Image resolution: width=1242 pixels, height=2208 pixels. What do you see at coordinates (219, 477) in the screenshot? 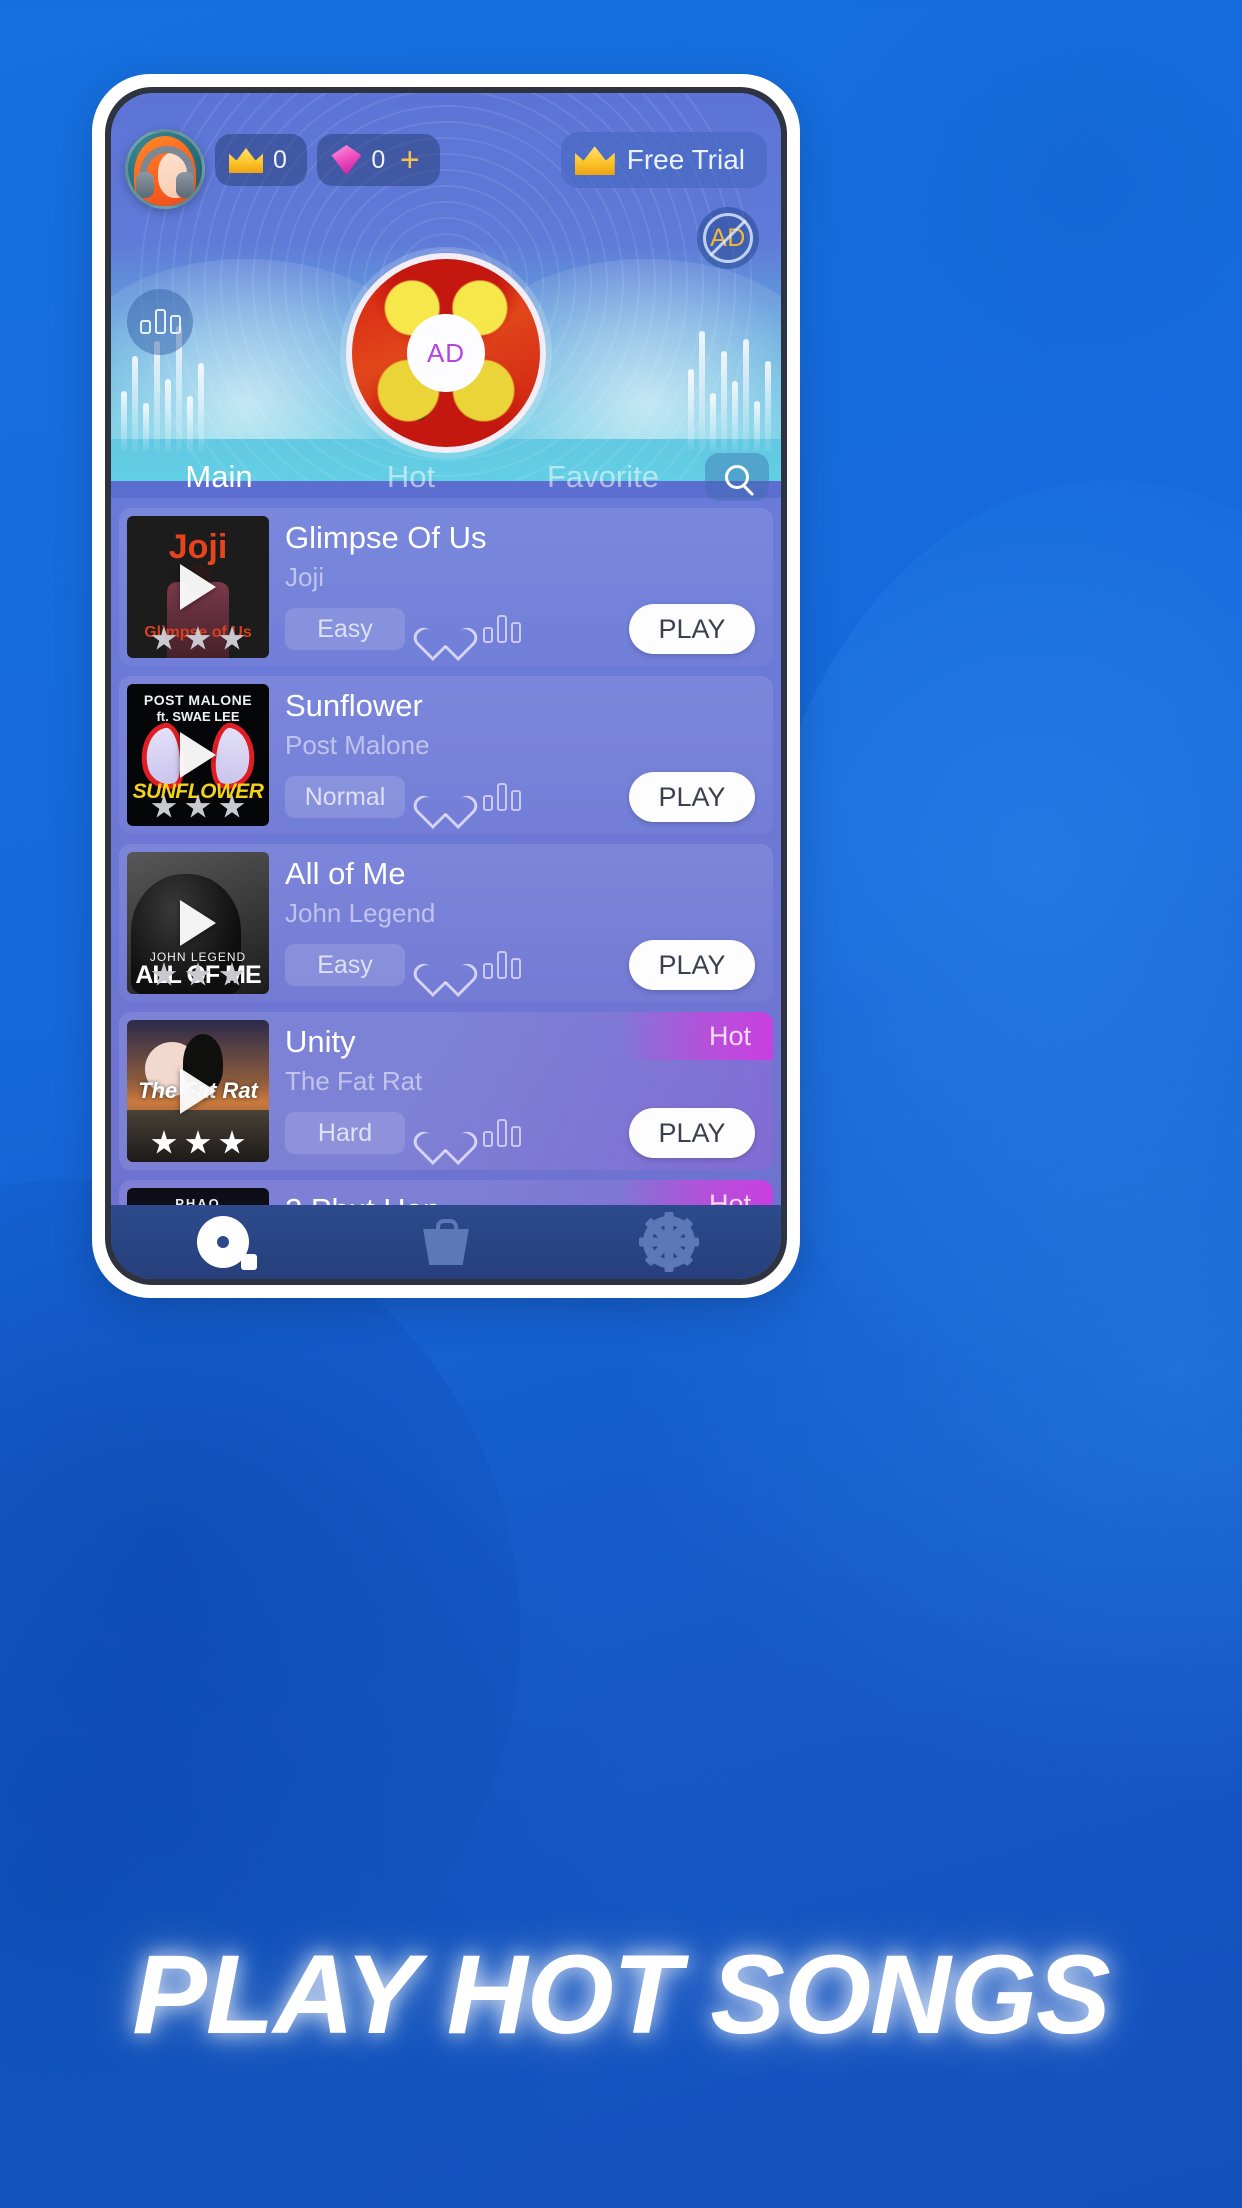
I see `tab-main: Main` at bounding box center [219, 477].